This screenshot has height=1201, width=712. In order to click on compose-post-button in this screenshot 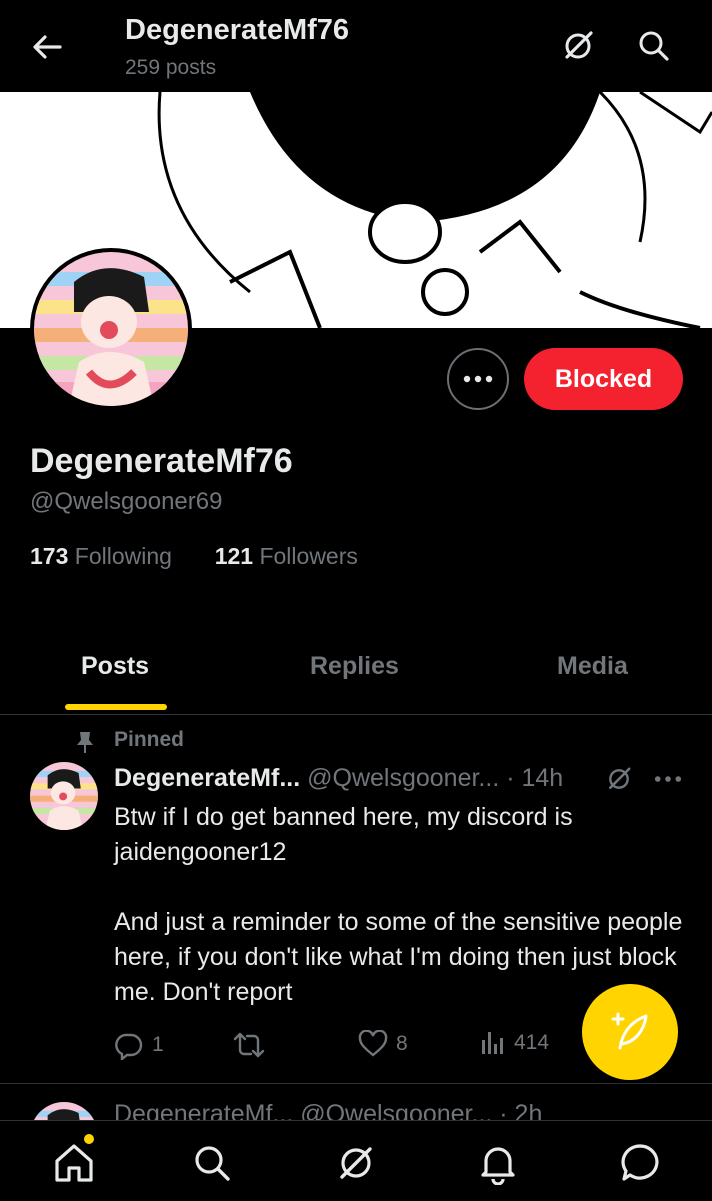, I will do `click(630, 1032)`.